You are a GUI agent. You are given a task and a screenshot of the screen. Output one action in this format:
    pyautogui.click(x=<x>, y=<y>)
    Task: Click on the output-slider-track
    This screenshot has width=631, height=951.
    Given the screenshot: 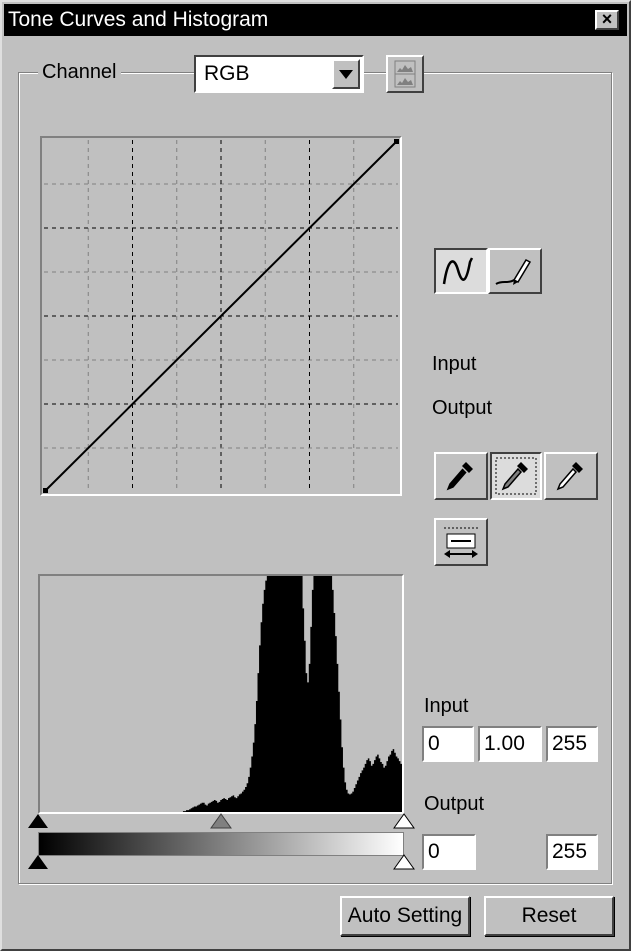 What is the action you would take?
    pyautogui.click(x=221, y=863)
    